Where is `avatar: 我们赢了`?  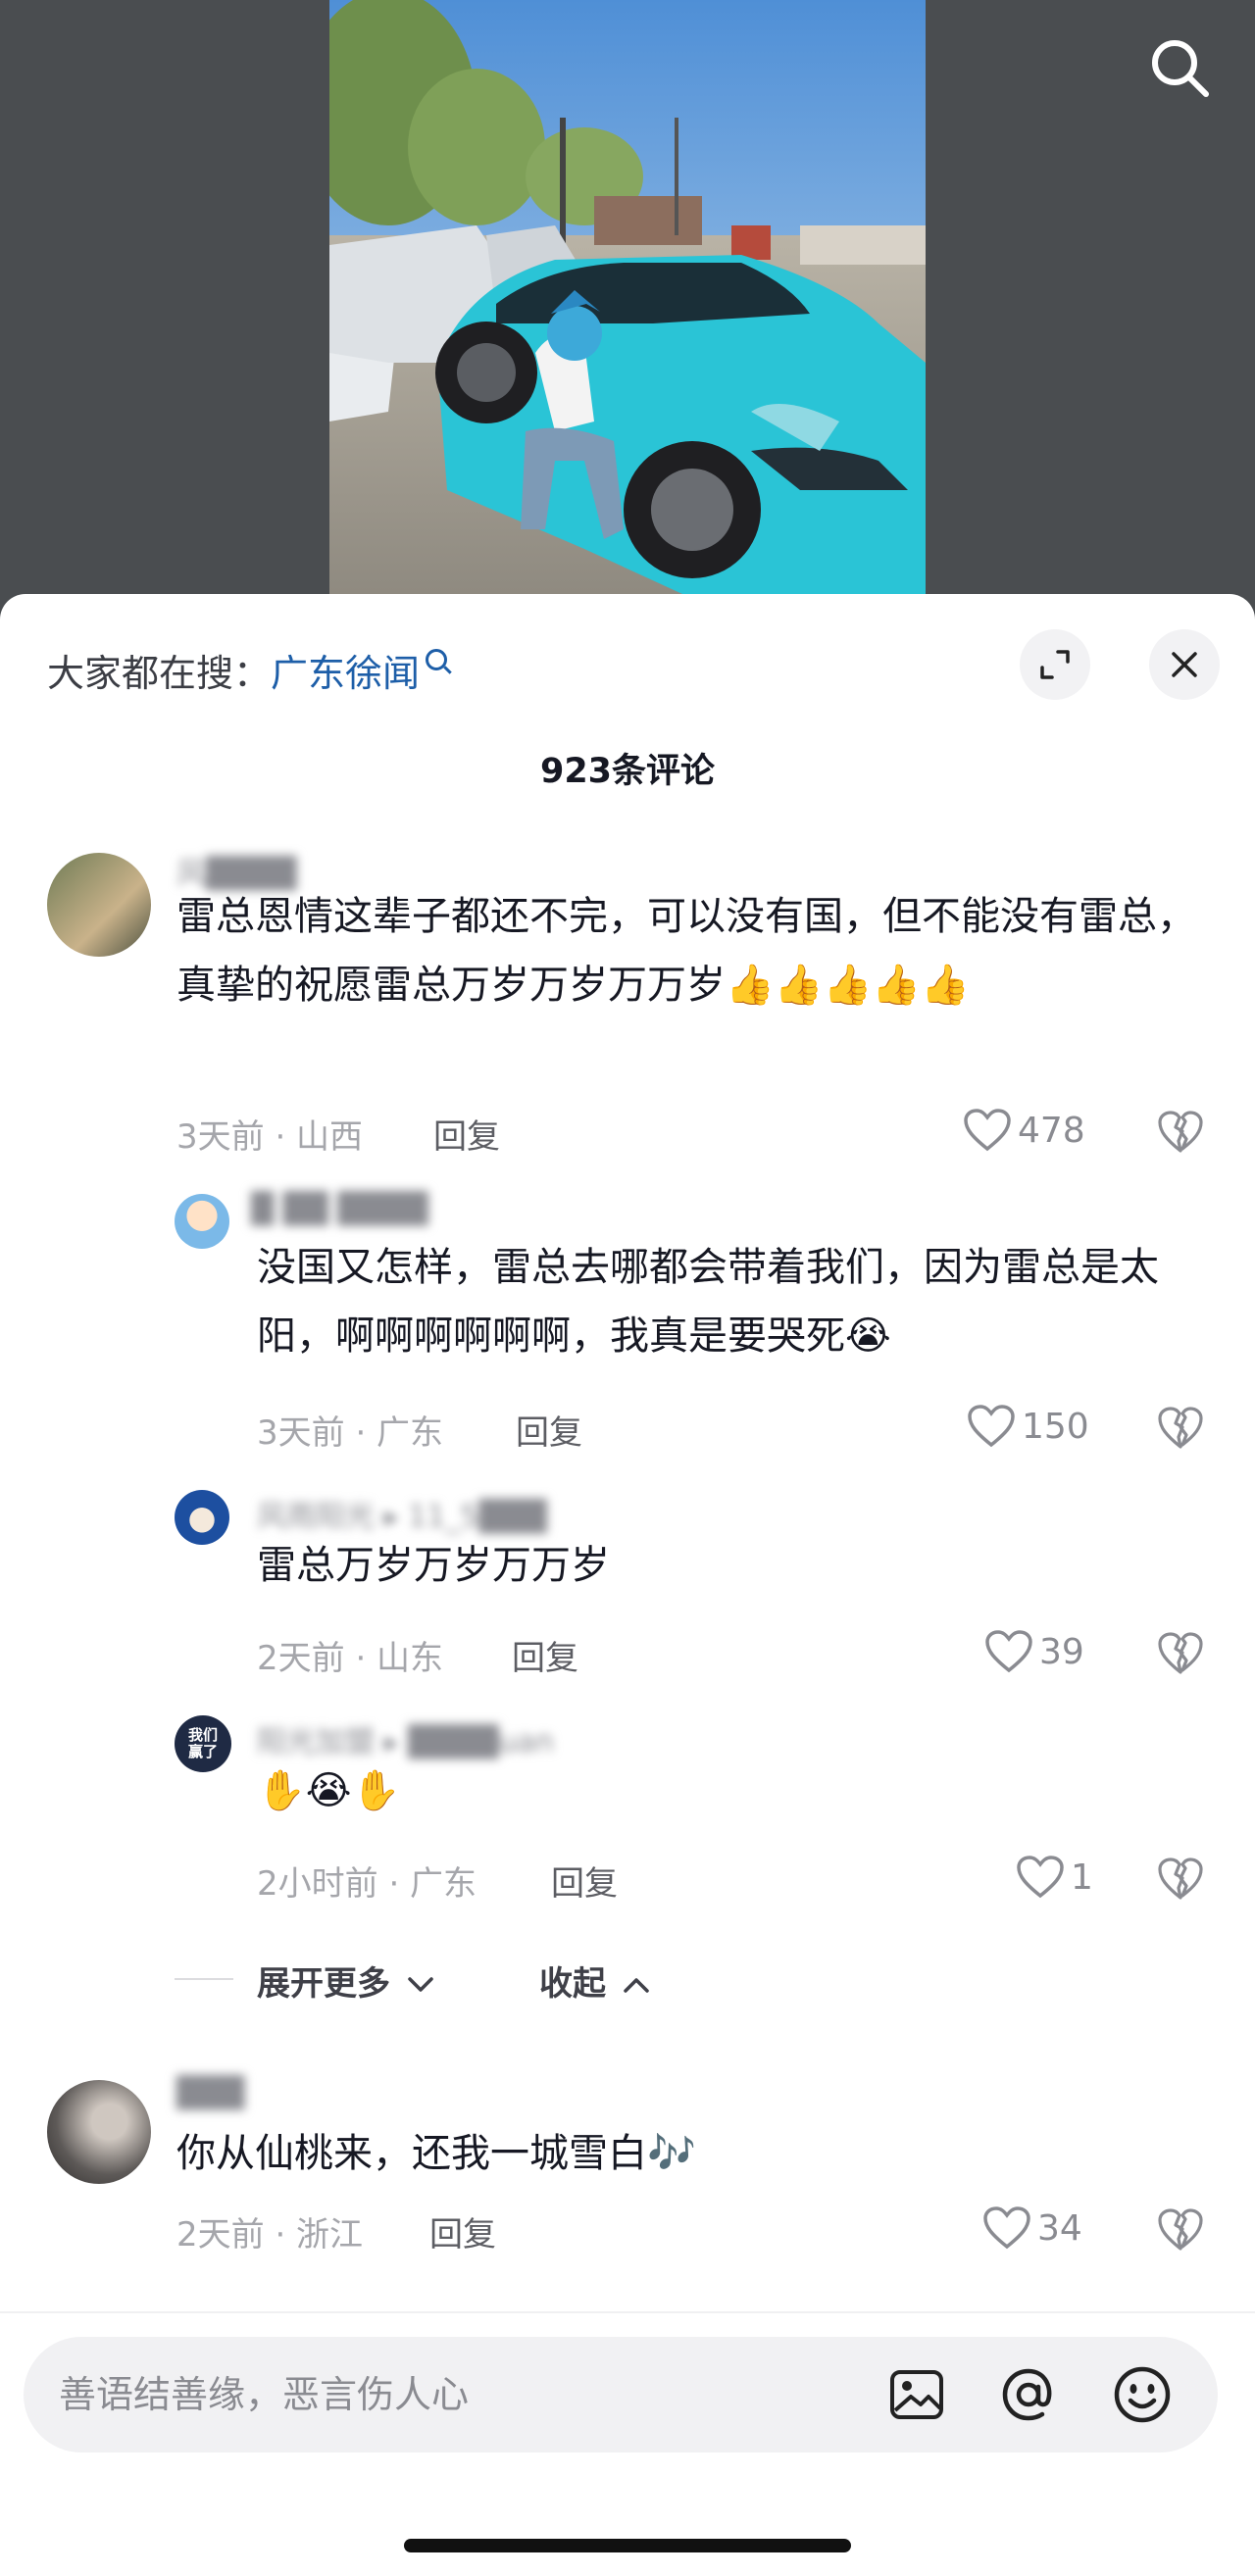 avatar: 我们赢了 is located at coordinates (203, 1743).